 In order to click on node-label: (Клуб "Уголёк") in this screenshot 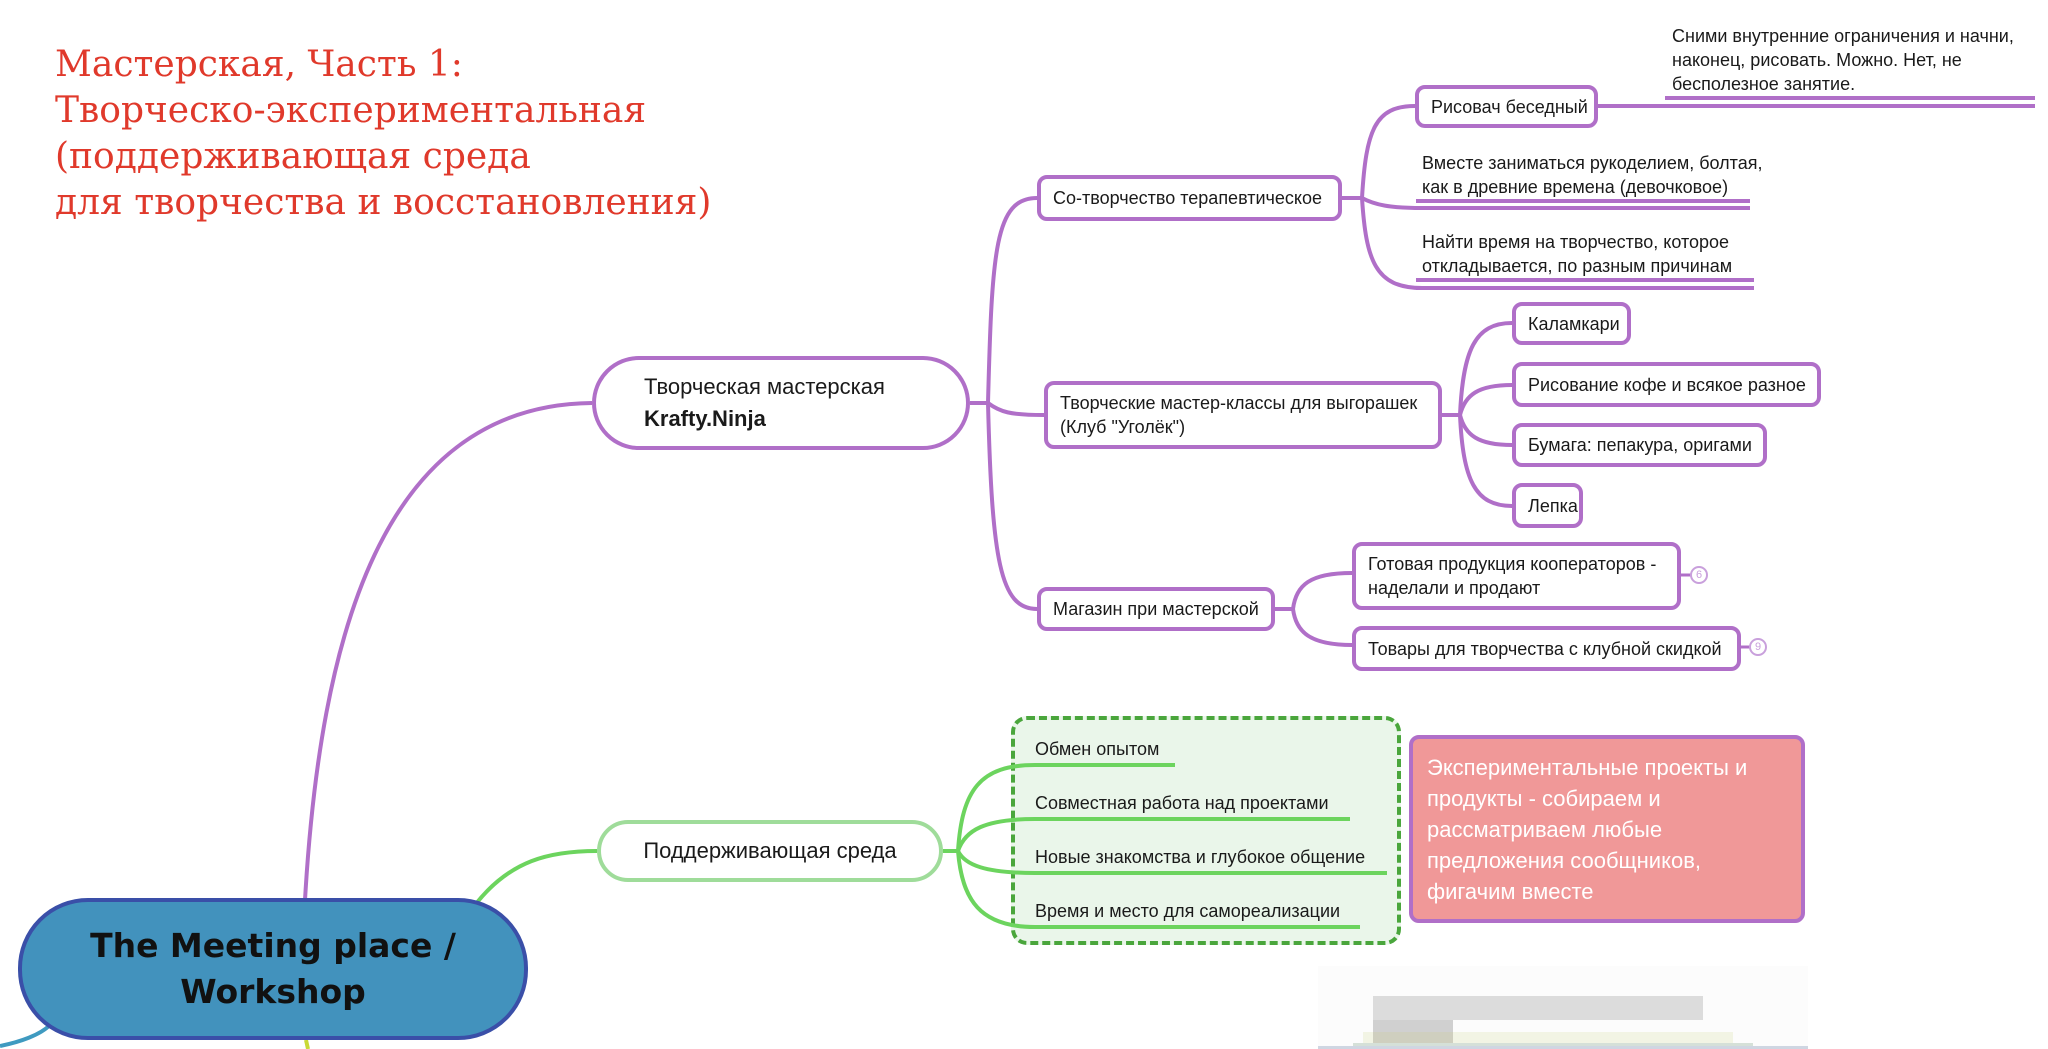, I will do `click(1123, 427)`.